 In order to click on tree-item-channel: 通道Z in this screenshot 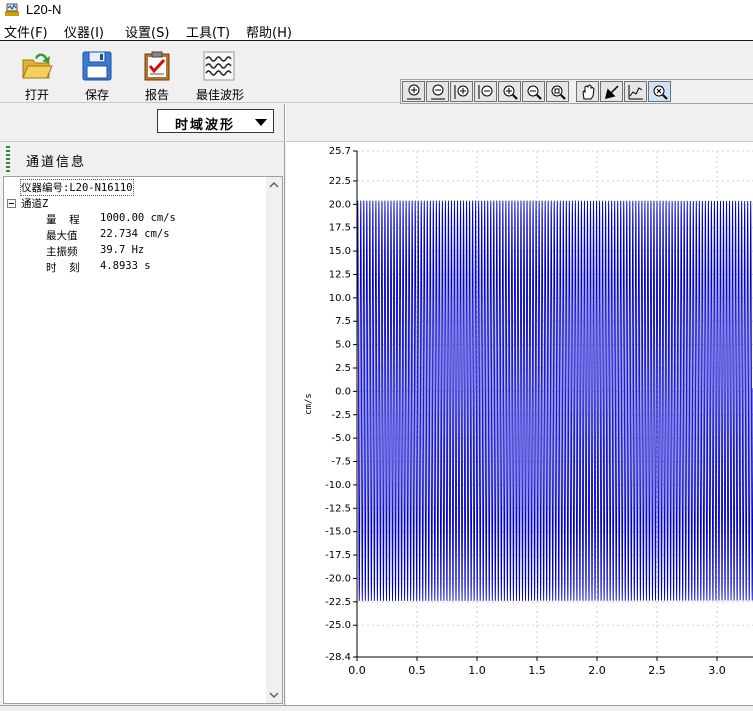, I will do `click(34, 203)`.